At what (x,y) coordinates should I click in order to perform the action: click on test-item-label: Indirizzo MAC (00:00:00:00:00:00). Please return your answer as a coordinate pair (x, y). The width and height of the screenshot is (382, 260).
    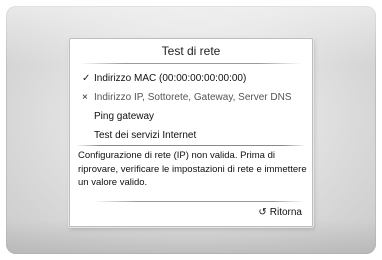
    Looking at the image, I should click on (170, 78).